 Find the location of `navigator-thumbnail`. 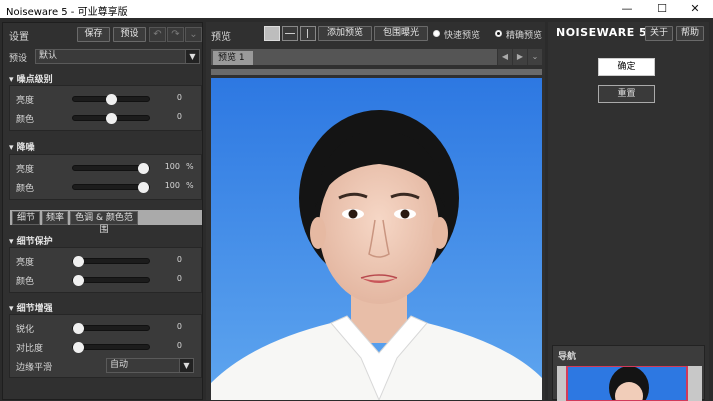

navigator-thumbnail is located at coordinates (629, 383).